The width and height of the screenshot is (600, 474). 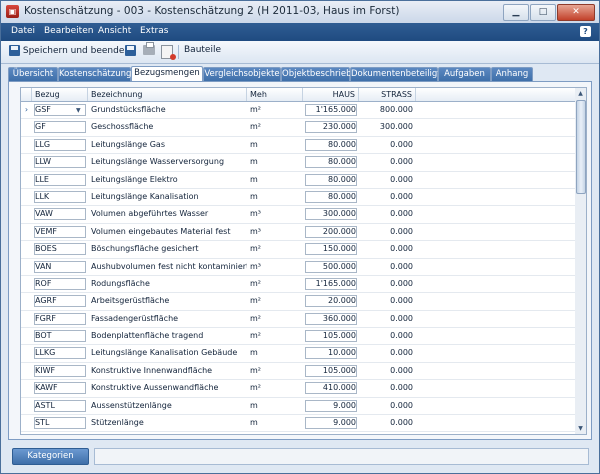 I want to click on cell-bezug: VAW, so click(x=60, y=214).